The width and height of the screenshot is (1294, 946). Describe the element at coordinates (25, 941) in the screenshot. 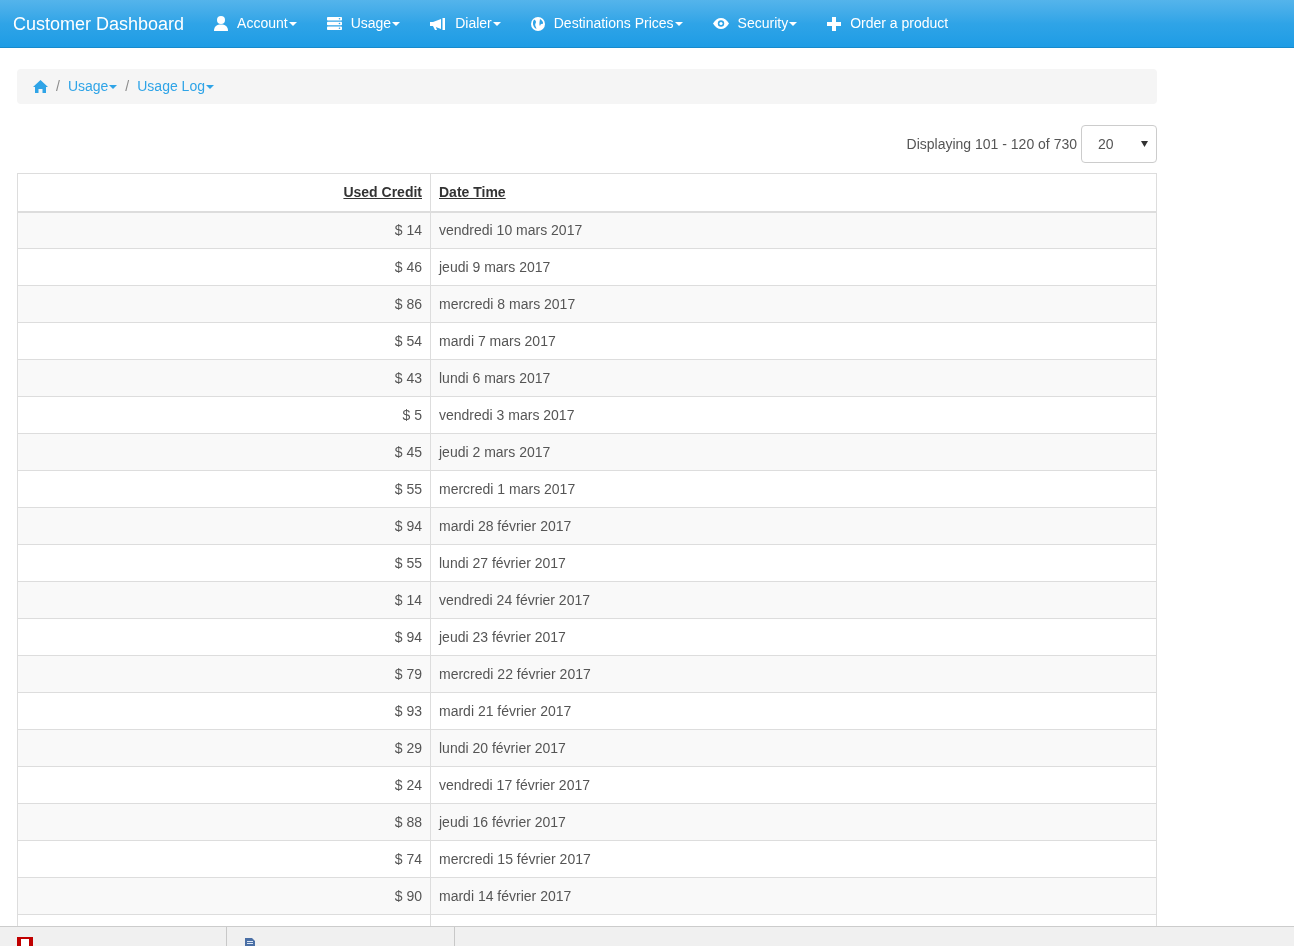

I see `file-icon` at that location.